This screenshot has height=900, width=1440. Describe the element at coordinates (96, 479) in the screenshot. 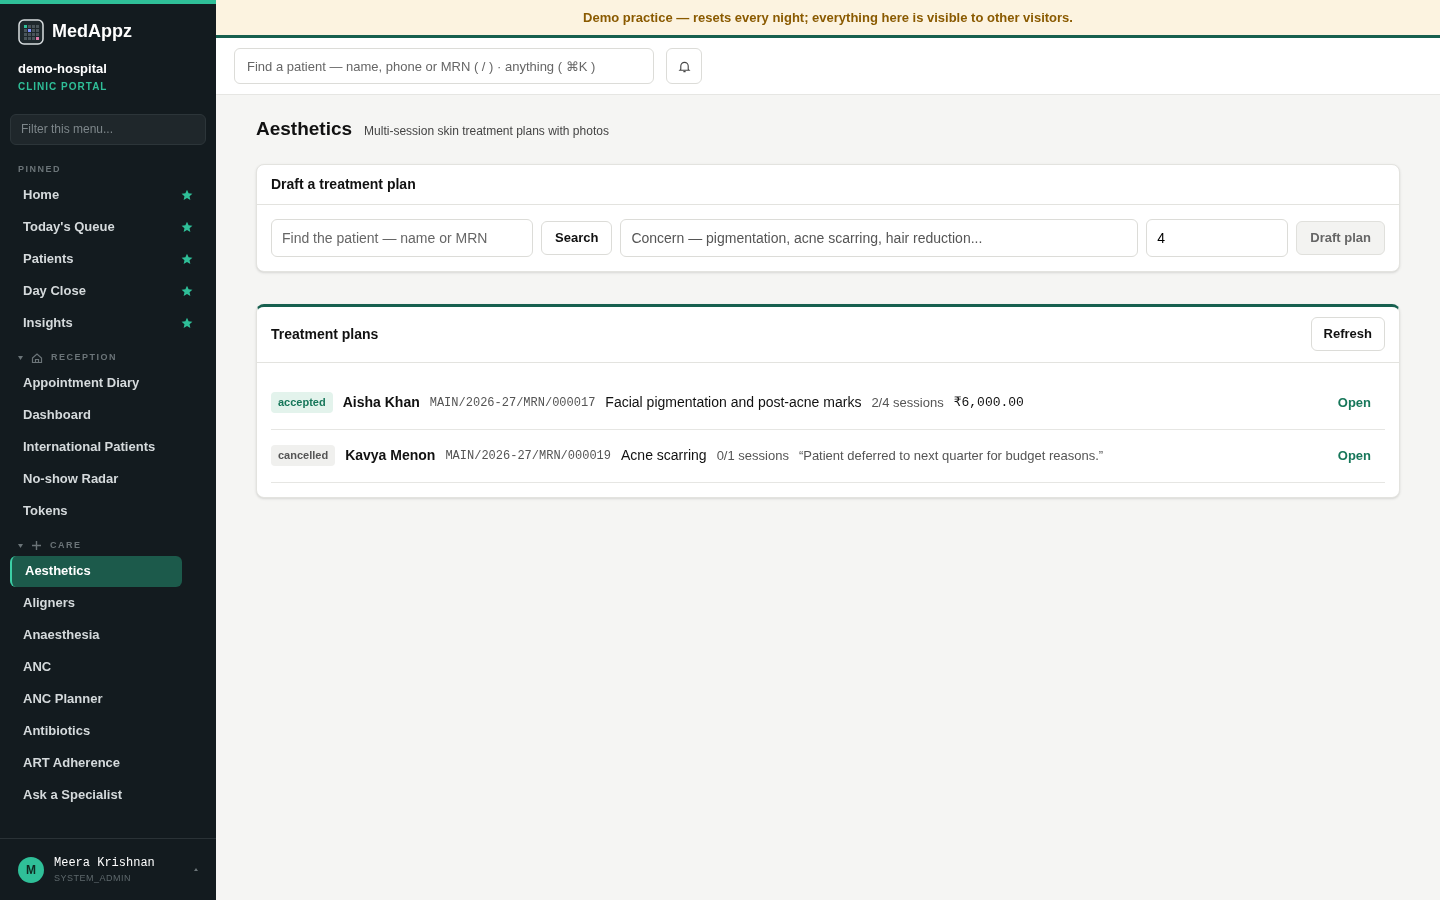

I see `sidebar-item: No-show Radar` at that location.